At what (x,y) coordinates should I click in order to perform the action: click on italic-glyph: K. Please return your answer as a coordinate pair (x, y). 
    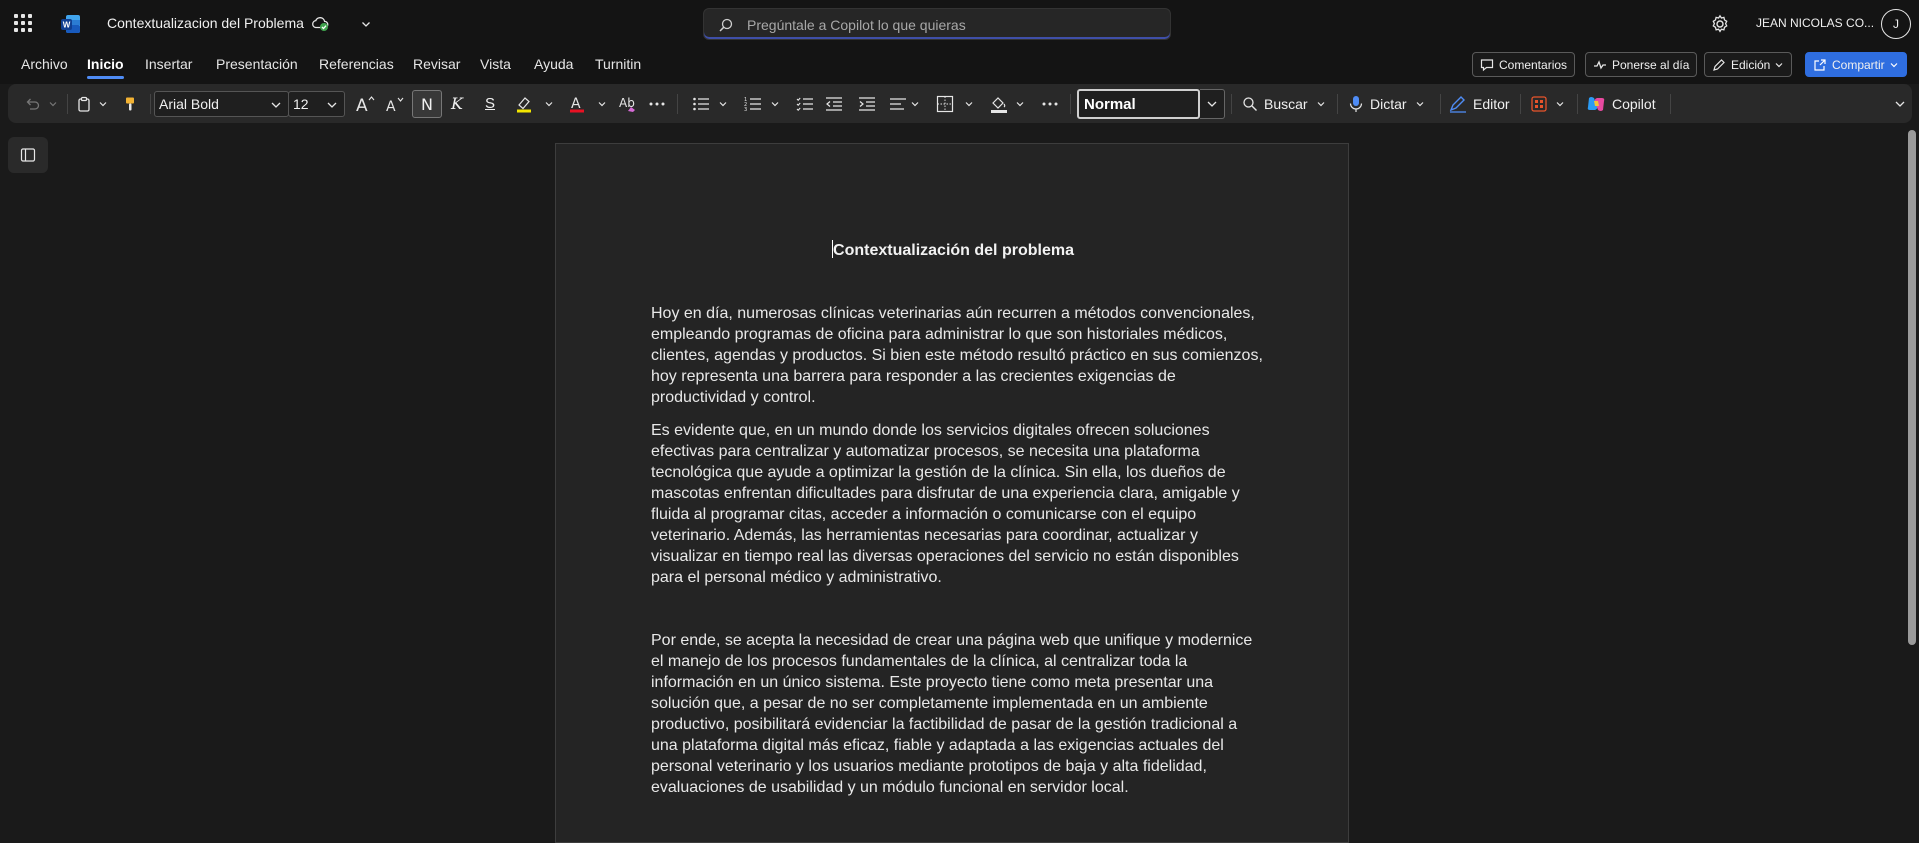
    Looking at the image, I should click on (457, 103).